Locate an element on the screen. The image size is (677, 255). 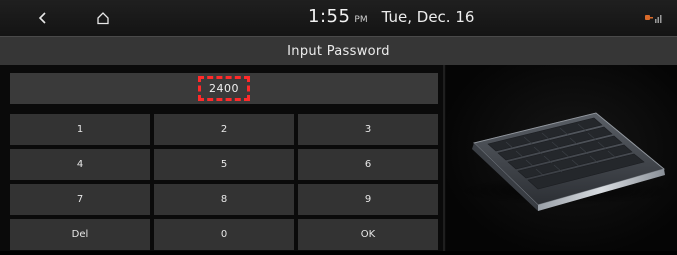
status-bar: 1:55 PM Tue, Dec. 16 is located at coordinates (338, 18).